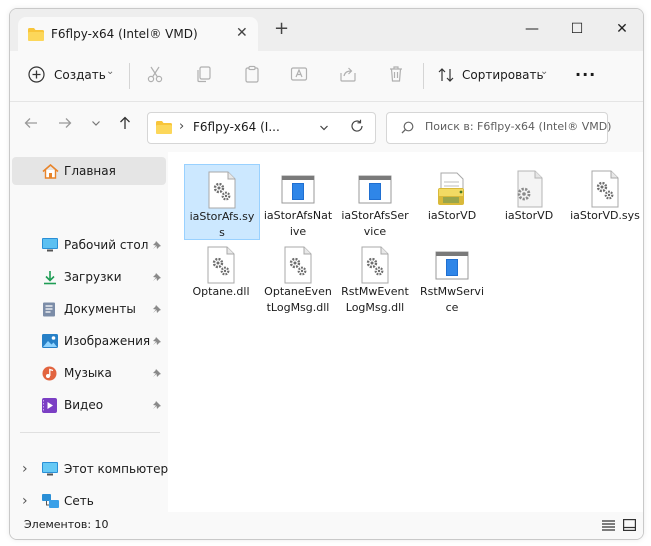 The height and width of the screenshot is (546, 651). I want to click on file-name: iaStorAfsService, so click(375, 223).